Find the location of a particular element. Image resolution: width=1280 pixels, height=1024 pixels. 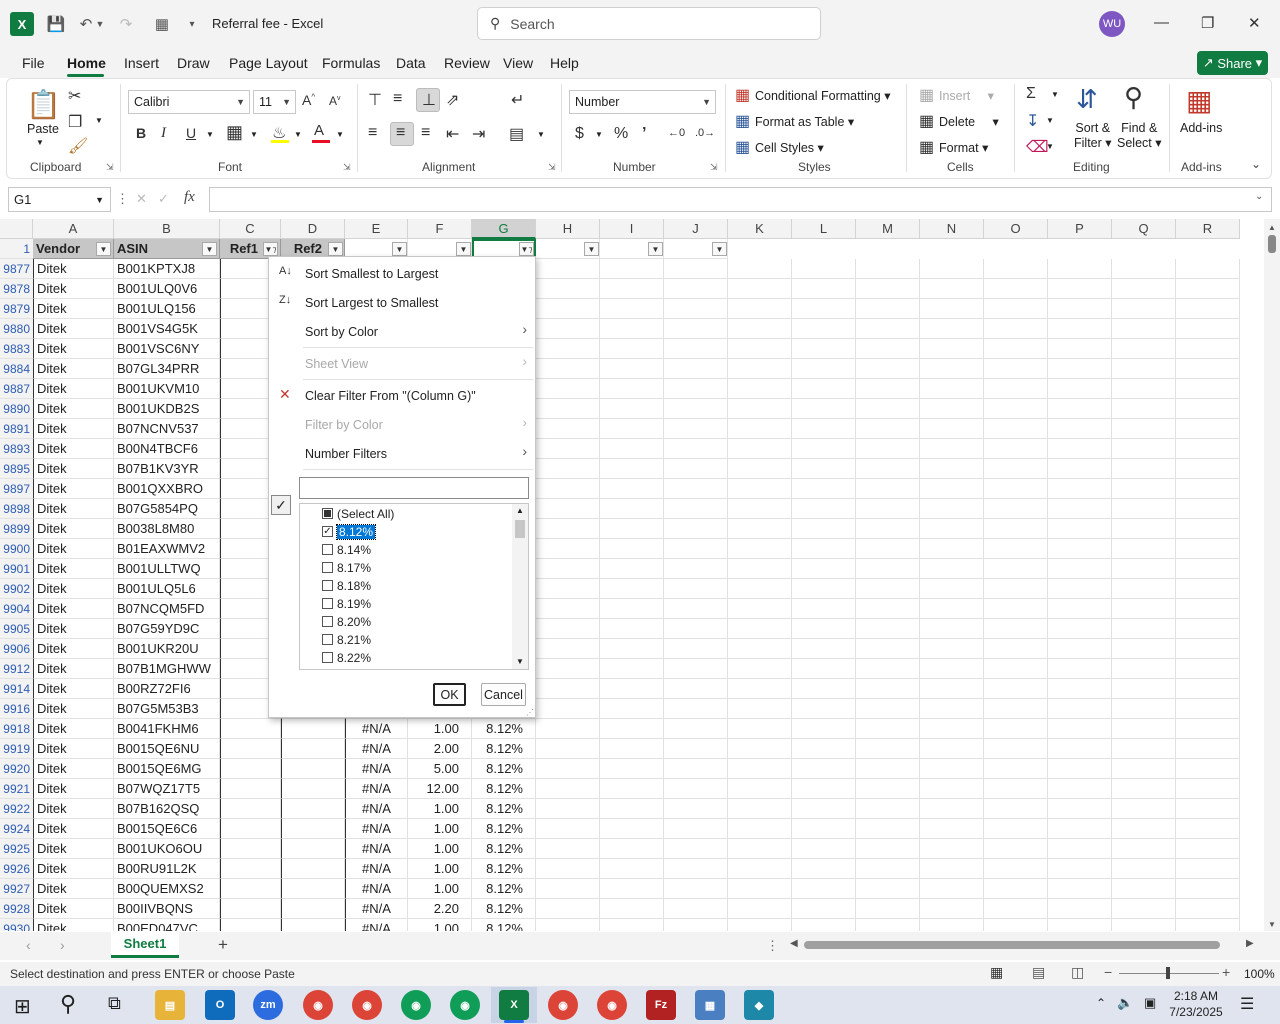

more-options-icon: ⋮ is located at coordinates (772, 946).